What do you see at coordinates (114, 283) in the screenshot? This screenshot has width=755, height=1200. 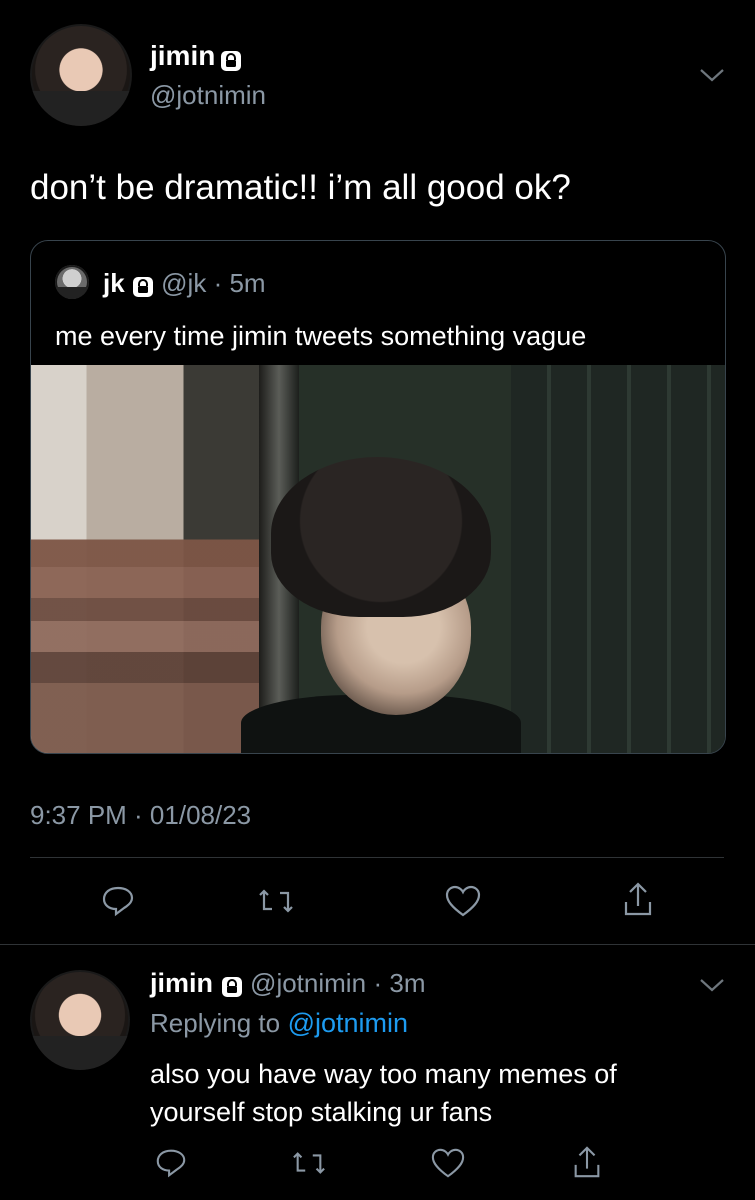 I see `quoted-author-name: jk` at bounding box center [114, 283].